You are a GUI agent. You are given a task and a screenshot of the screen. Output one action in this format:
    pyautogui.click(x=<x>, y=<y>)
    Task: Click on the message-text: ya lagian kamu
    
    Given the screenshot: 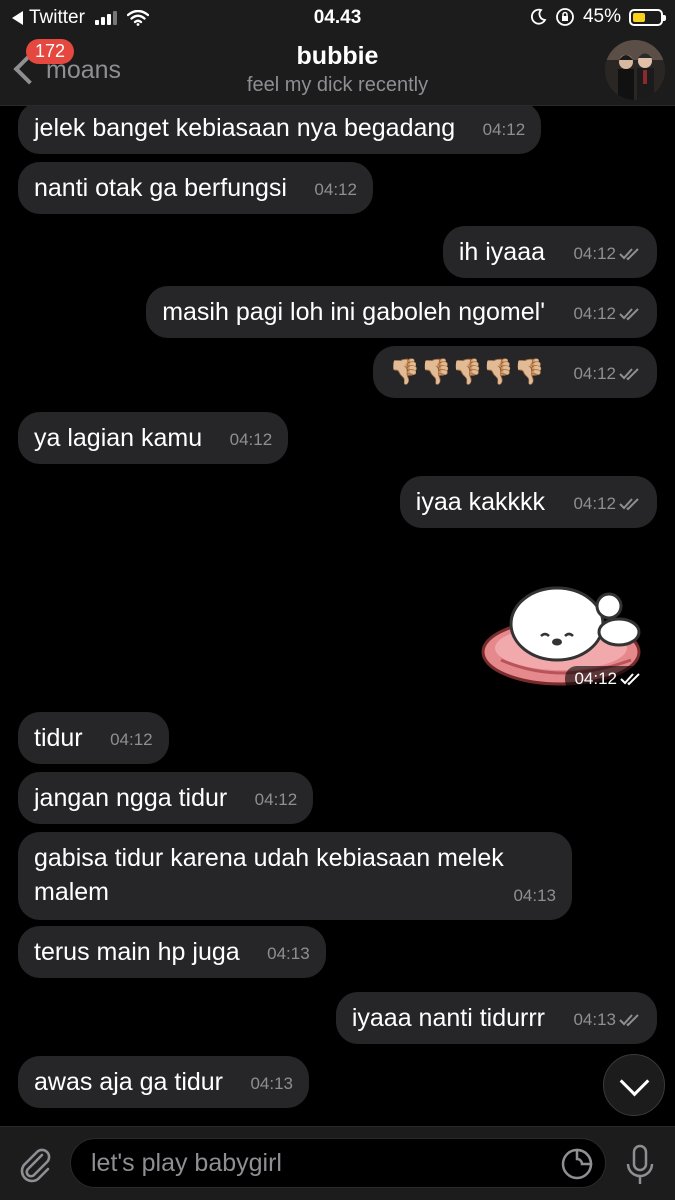 What is the action you would take?
    pyautogui.click(x=118, y=438)
    